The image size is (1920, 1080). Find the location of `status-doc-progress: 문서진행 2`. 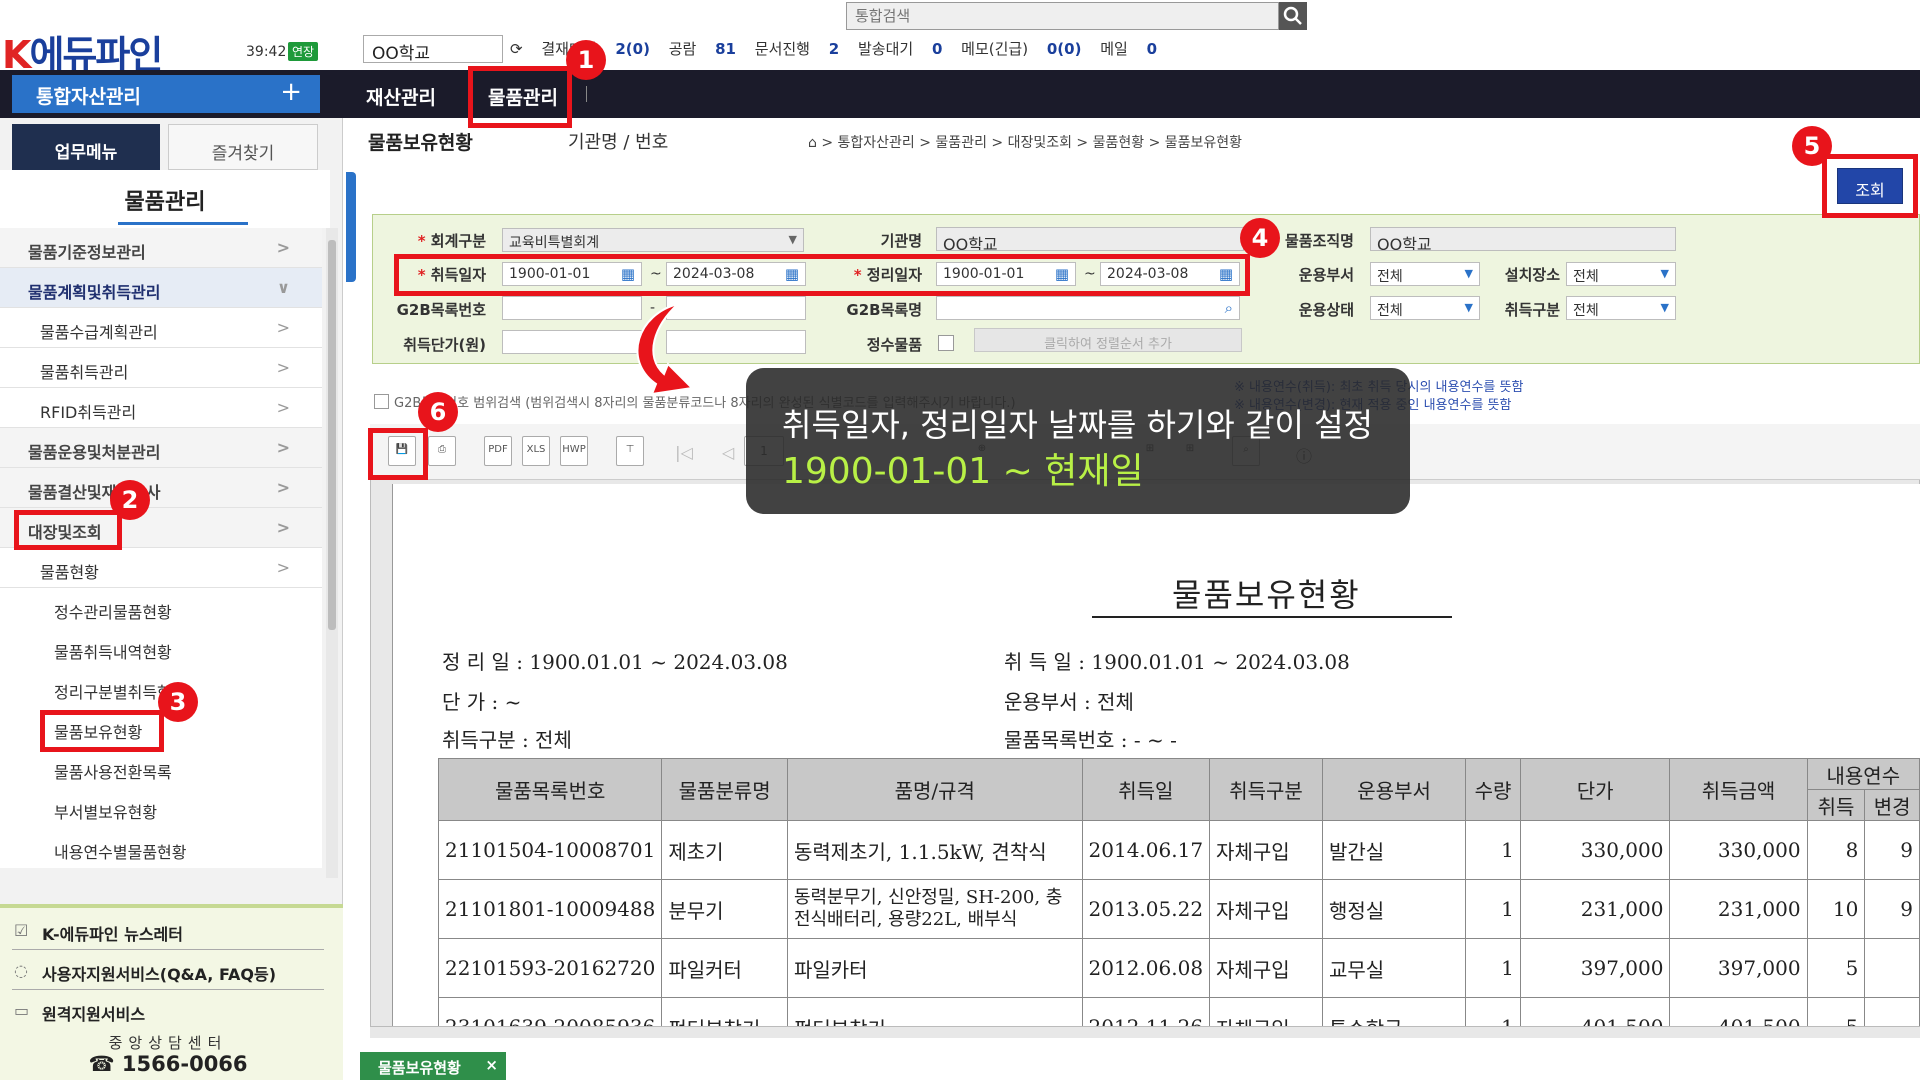

status-doc-progress: 문서진행 2 is located at coordinates (797, 49).